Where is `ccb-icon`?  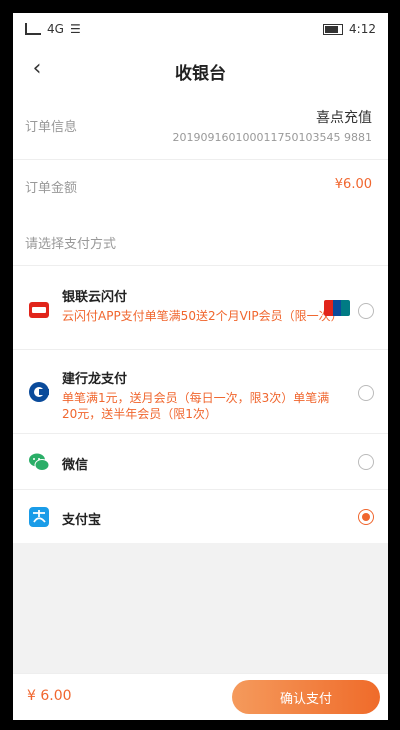
ccb-icon is located at coordinates (39, 392).